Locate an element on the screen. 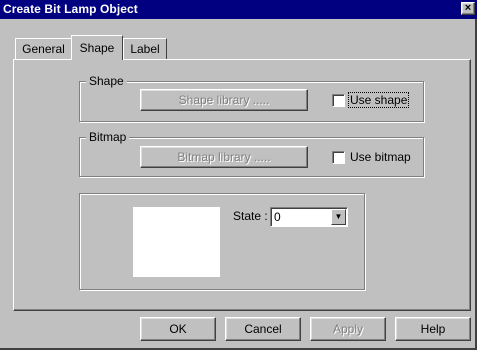 The height and width of the screenshot is (352, 479). tab-general: General is located at coordinates (43, 48).